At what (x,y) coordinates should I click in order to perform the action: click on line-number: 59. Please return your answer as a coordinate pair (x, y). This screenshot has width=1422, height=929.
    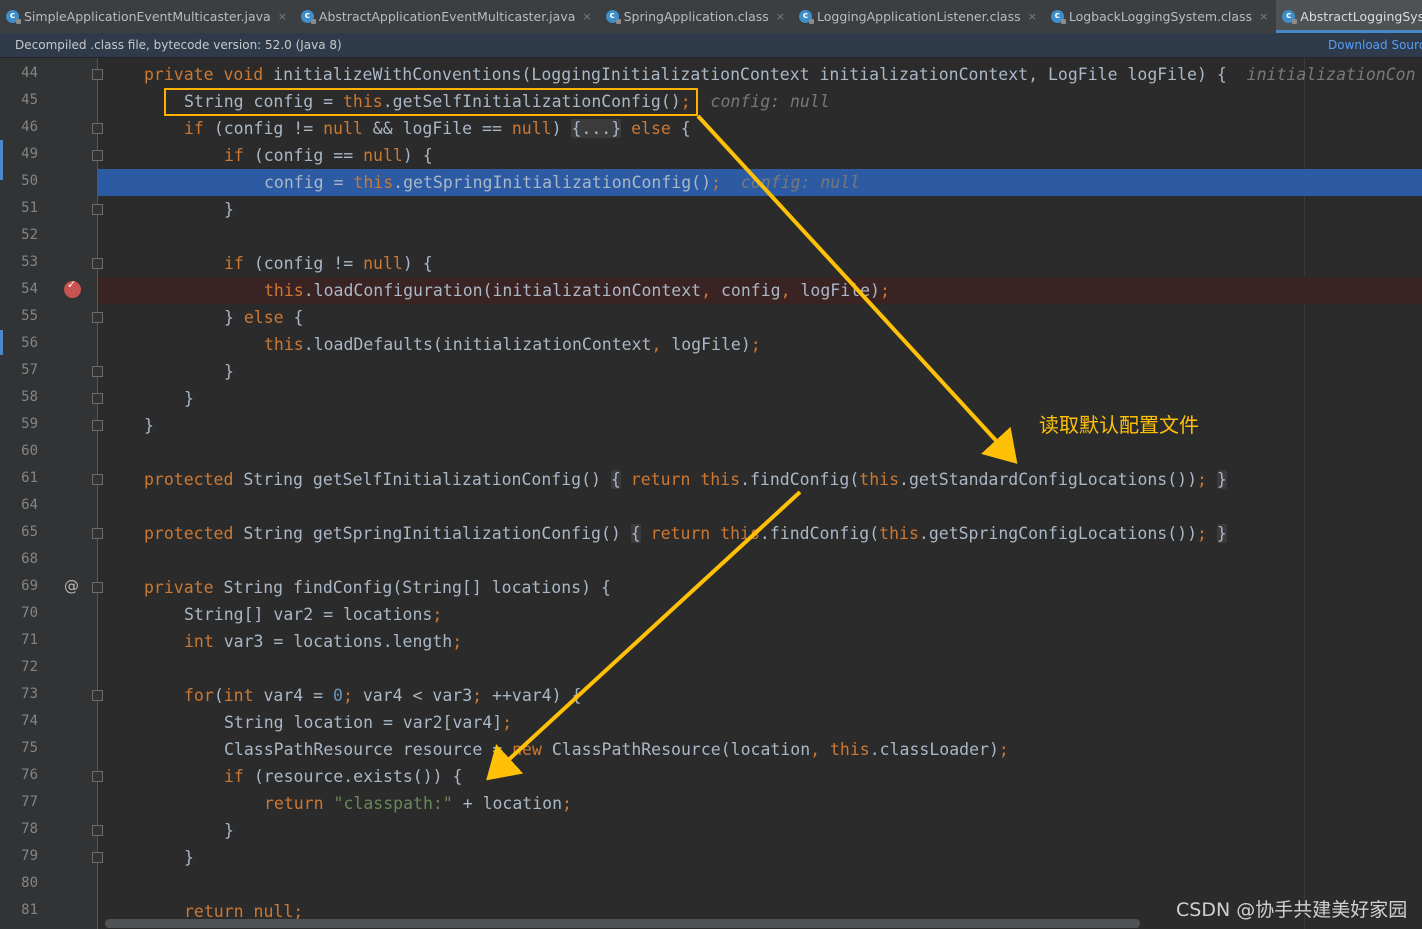
    Looking at the image, I should click on (19, 424).